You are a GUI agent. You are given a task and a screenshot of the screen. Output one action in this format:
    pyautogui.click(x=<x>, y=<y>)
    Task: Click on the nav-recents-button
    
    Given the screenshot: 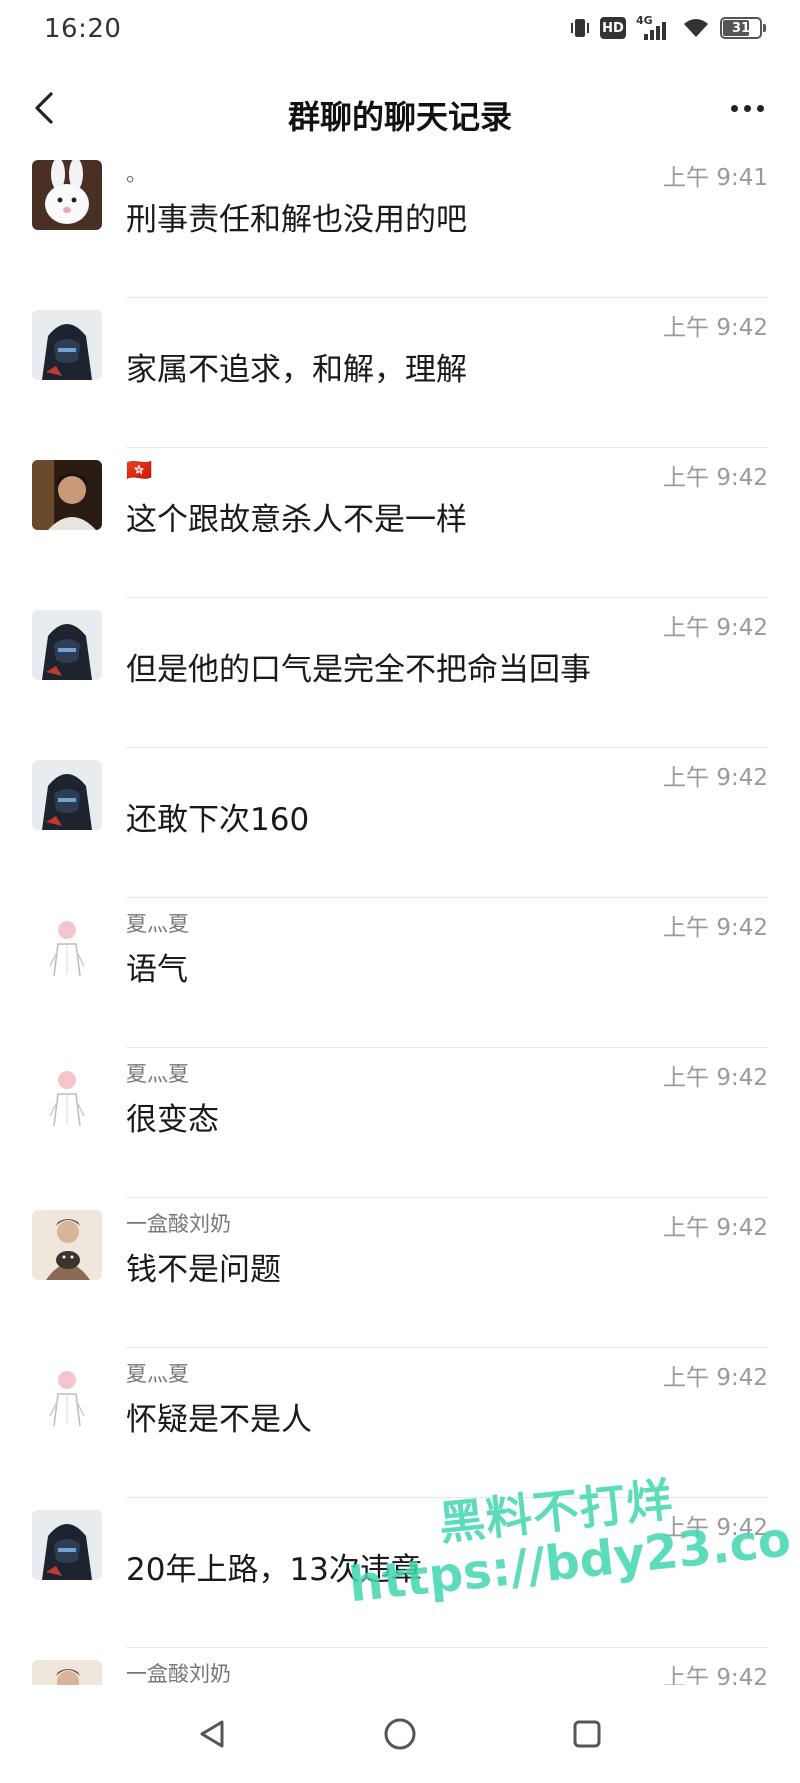 What is the action you would take?
    pyautogui.click(x=587, y=1734)
    